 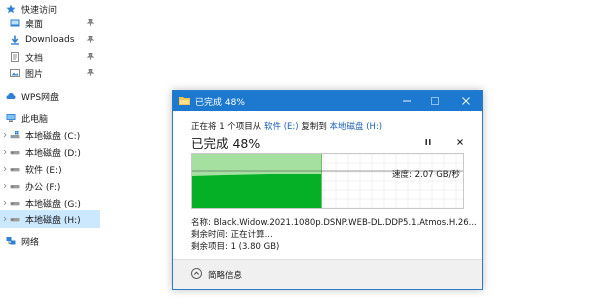 I want to click on desktop-folder-icon, so click(x=15, y=23).